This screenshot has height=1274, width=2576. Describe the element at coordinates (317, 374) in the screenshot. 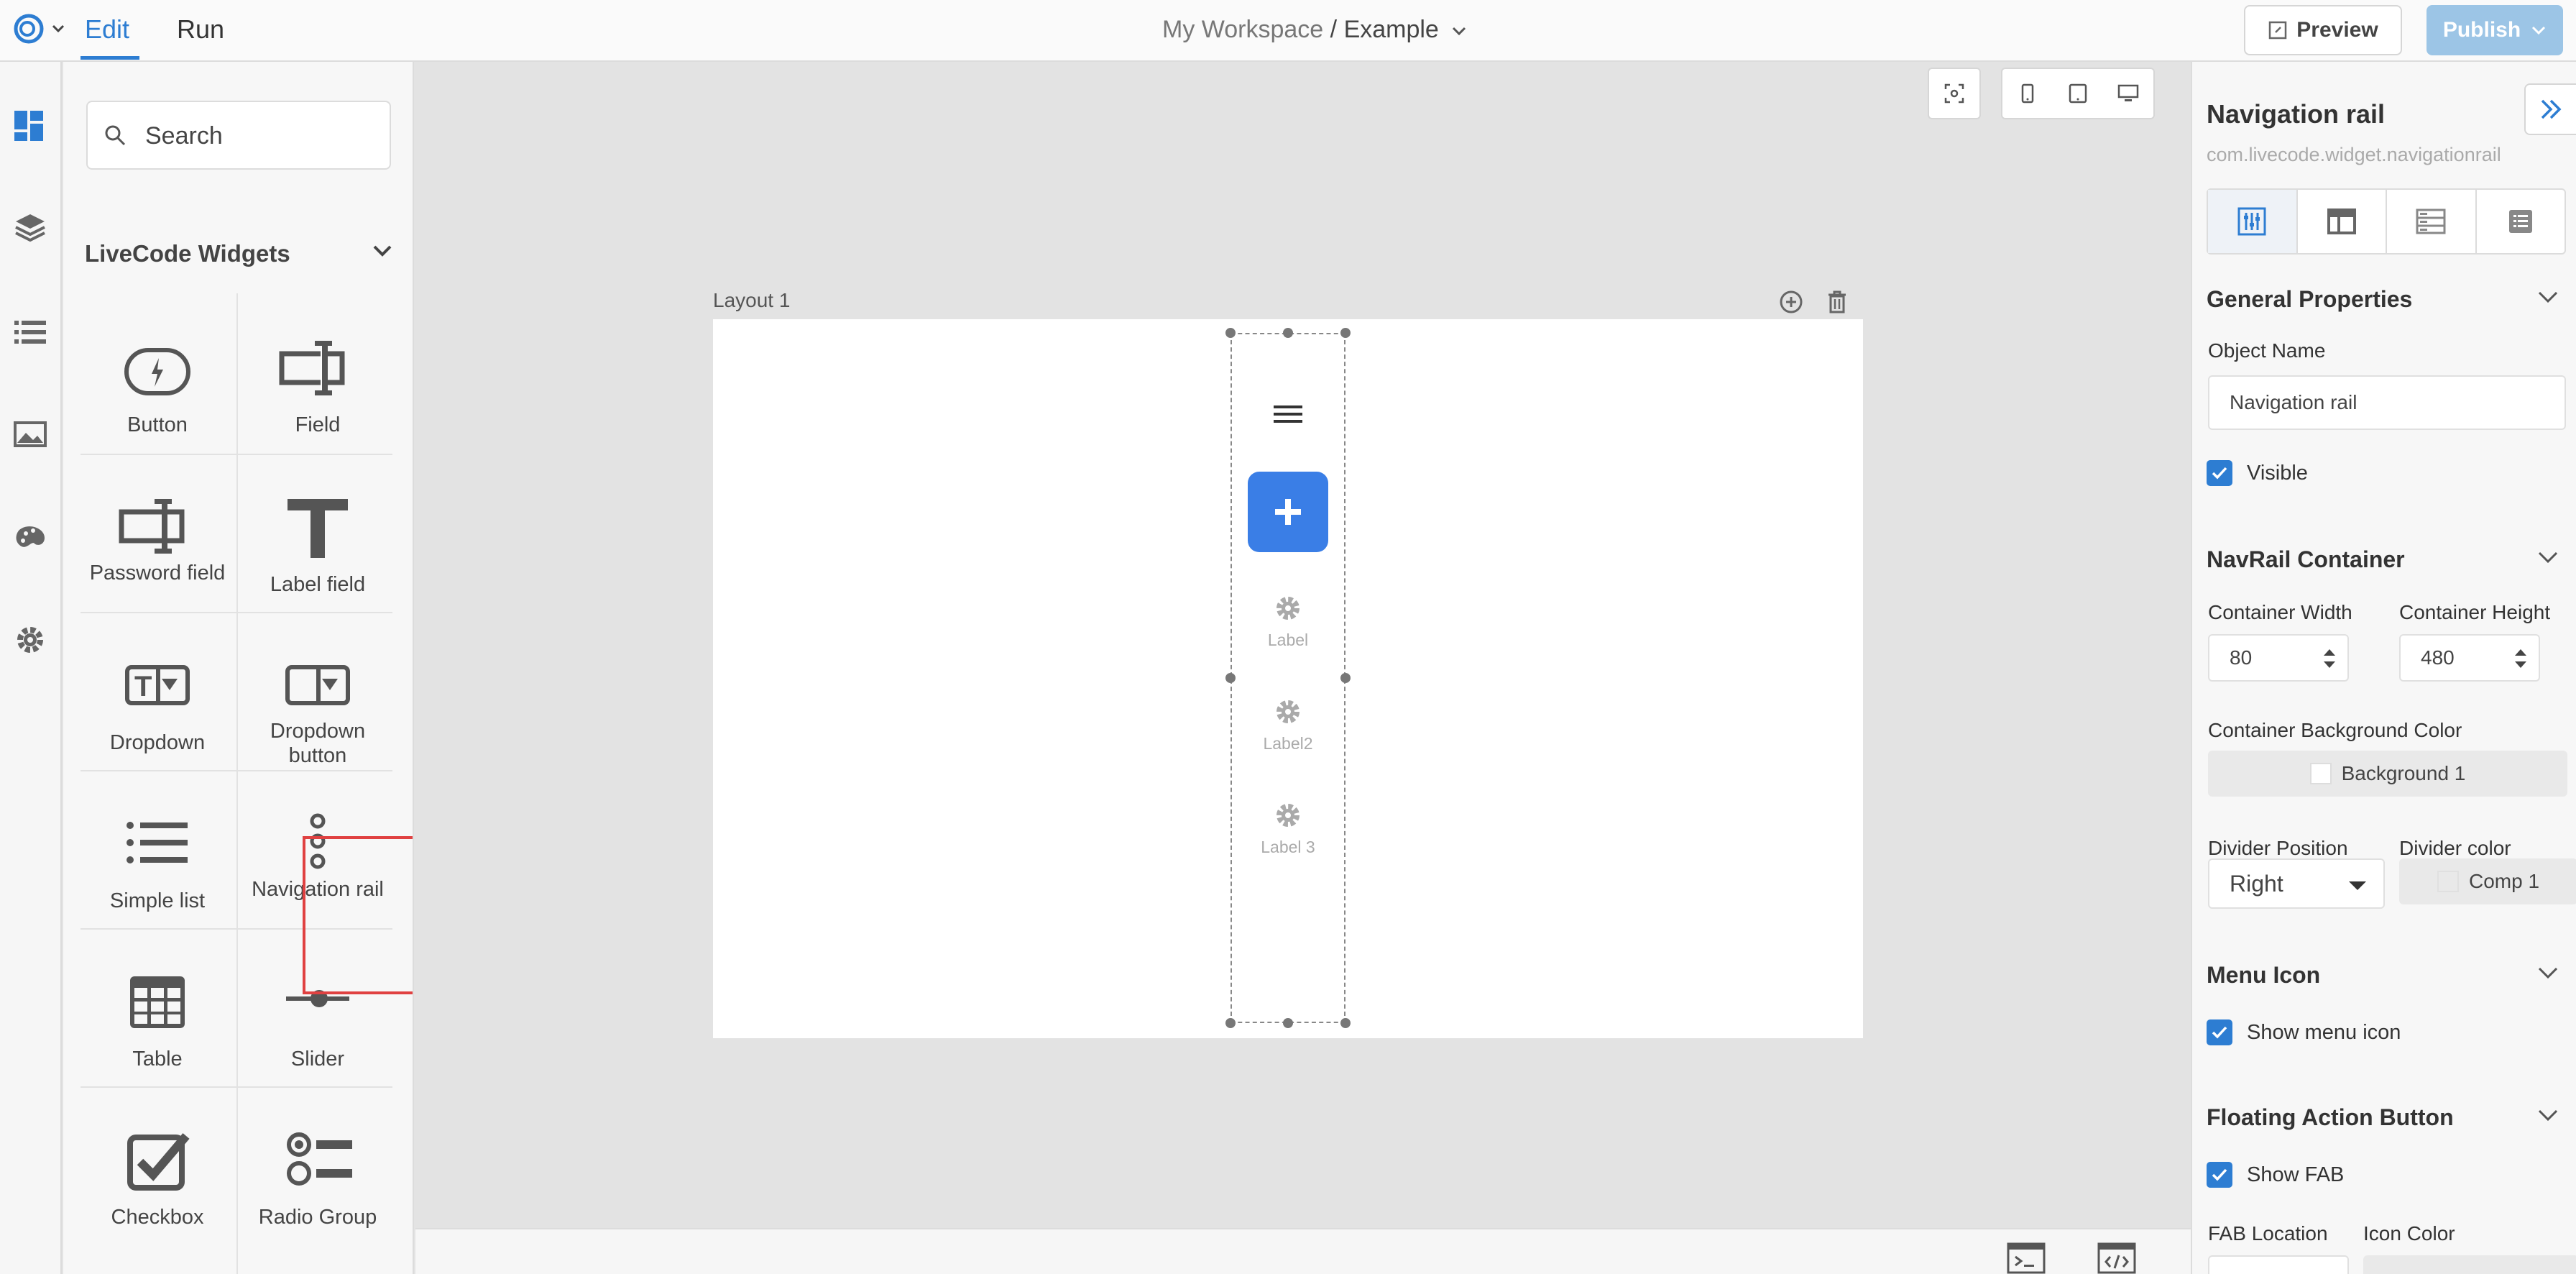

I see `widget-field: Field` at that location.